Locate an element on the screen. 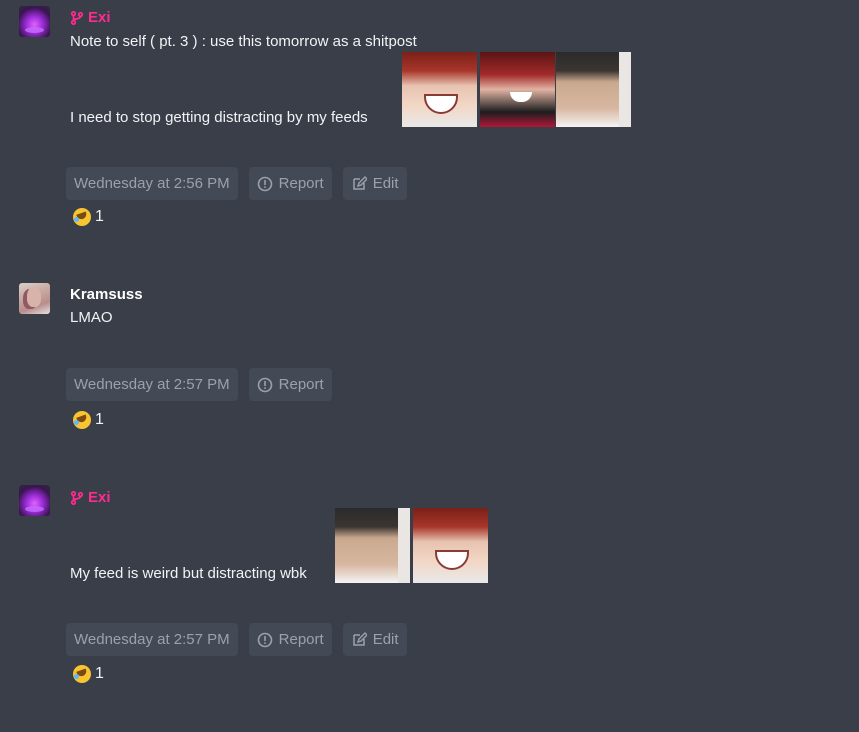 Image resolution: width=859 pixels, height=732 pixels. timestamp-link: Wednesday at 2:56 PM is located at coordinates (152, 183).